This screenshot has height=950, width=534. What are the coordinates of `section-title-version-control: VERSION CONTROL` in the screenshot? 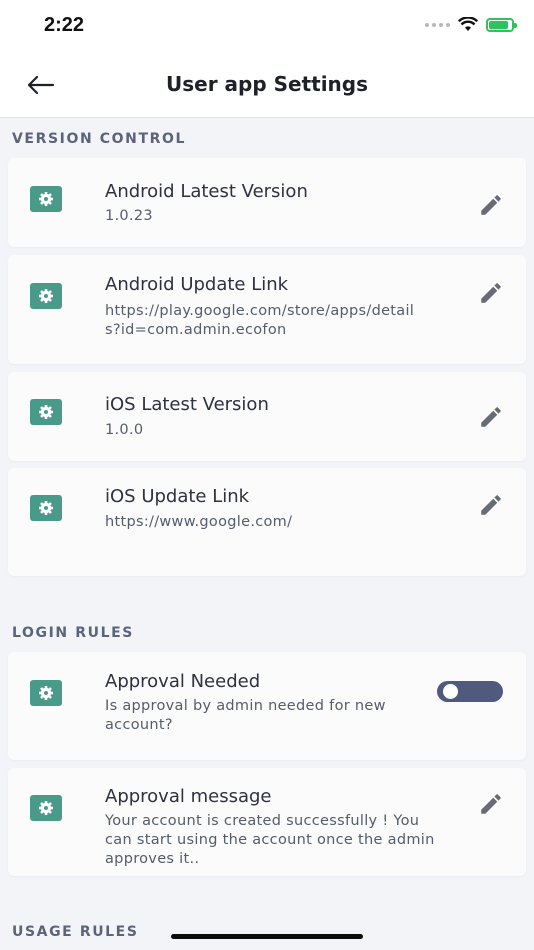 It's located at (99, 139).